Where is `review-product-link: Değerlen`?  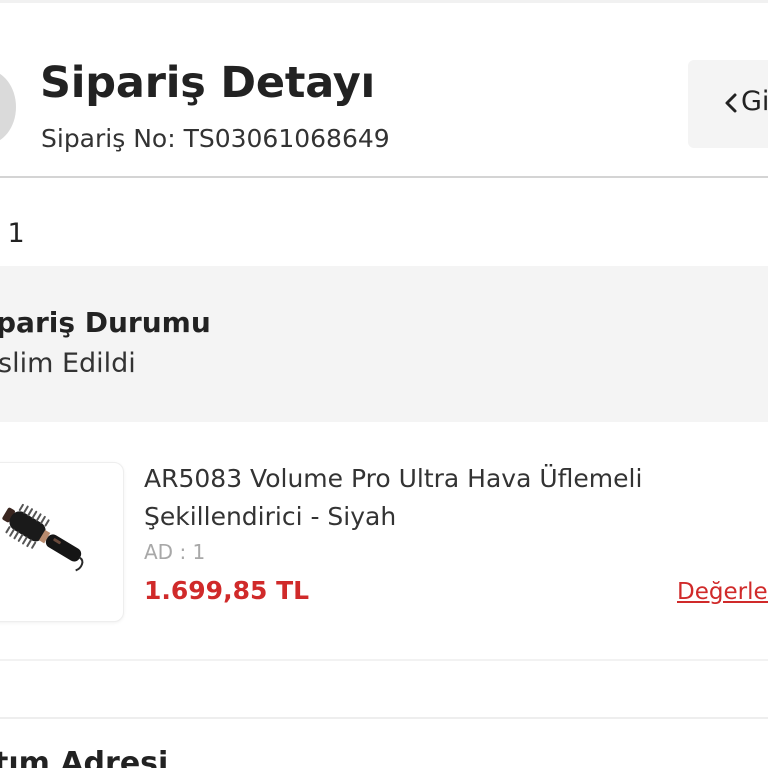 review-product-link: Değerlen is located at coordinates (722, 592).